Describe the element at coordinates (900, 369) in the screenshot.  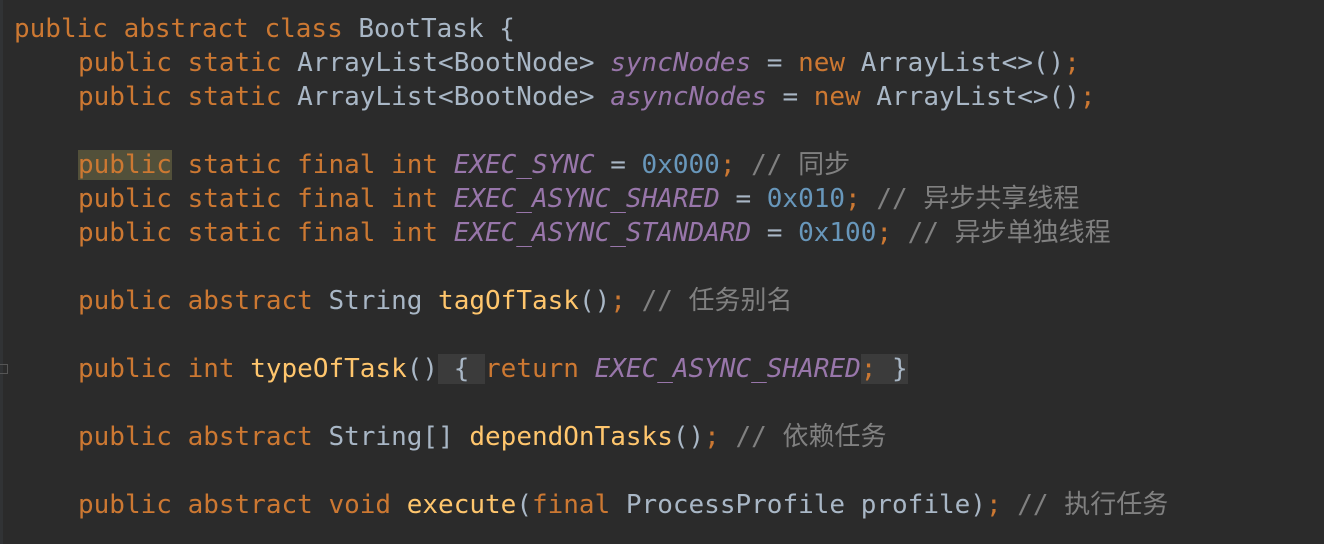
I see `close-brace: }` at that location.